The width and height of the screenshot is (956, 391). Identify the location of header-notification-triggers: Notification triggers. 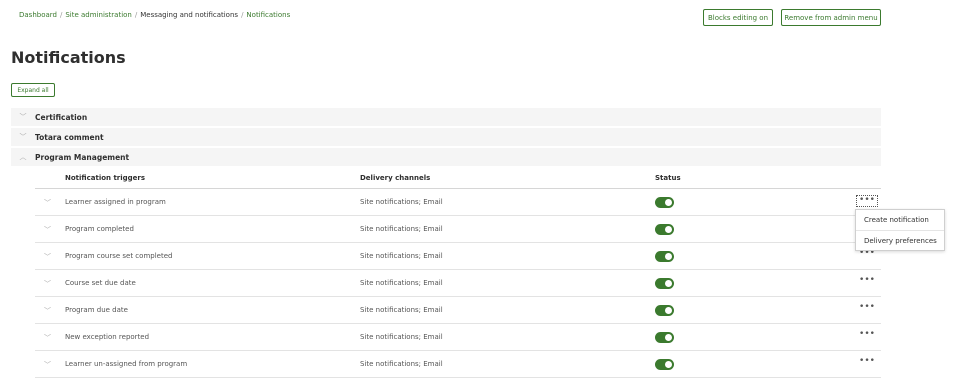
(105, 178).